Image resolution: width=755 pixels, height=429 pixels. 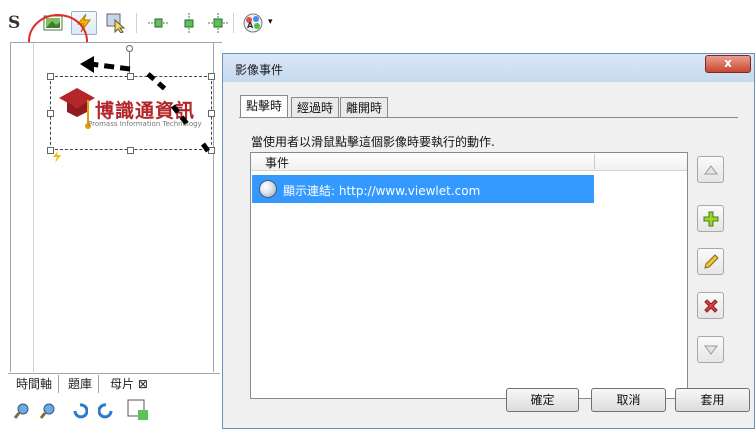 I want to click on main-toolbar: S A ▾, so click(x=377, y=21).